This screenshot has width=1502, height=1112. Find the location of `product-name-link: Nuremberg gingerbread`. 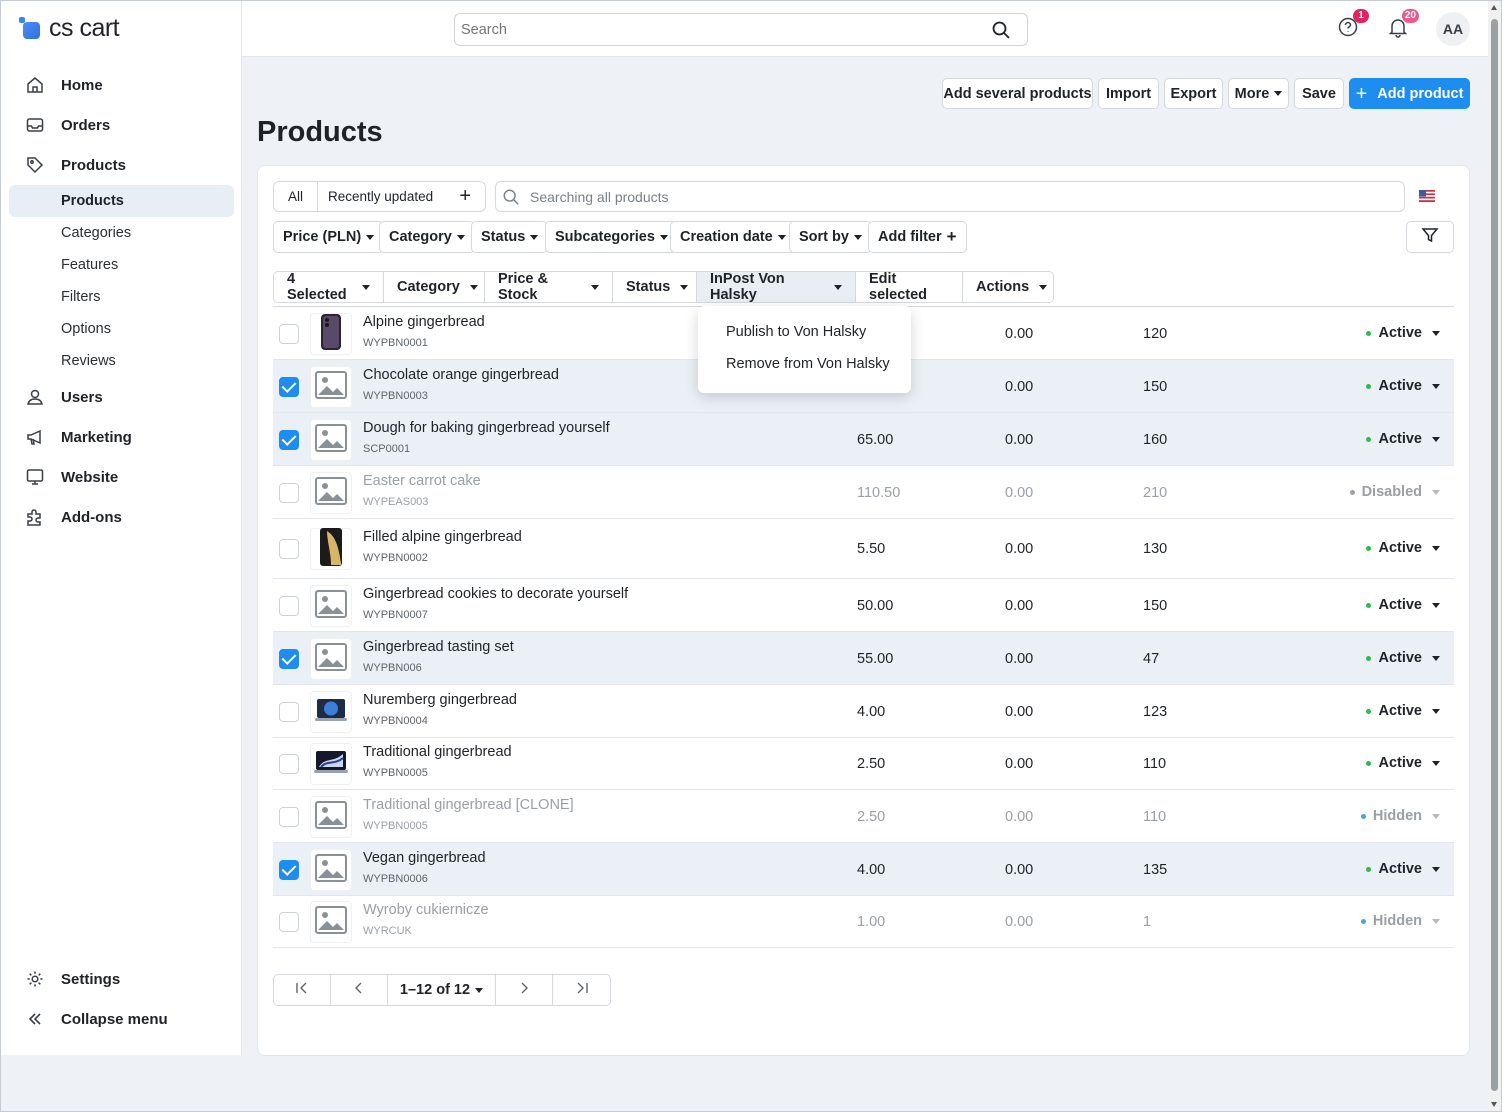

product-name-link: Nuremberg gingerbread is located at coordinates (440, 700).